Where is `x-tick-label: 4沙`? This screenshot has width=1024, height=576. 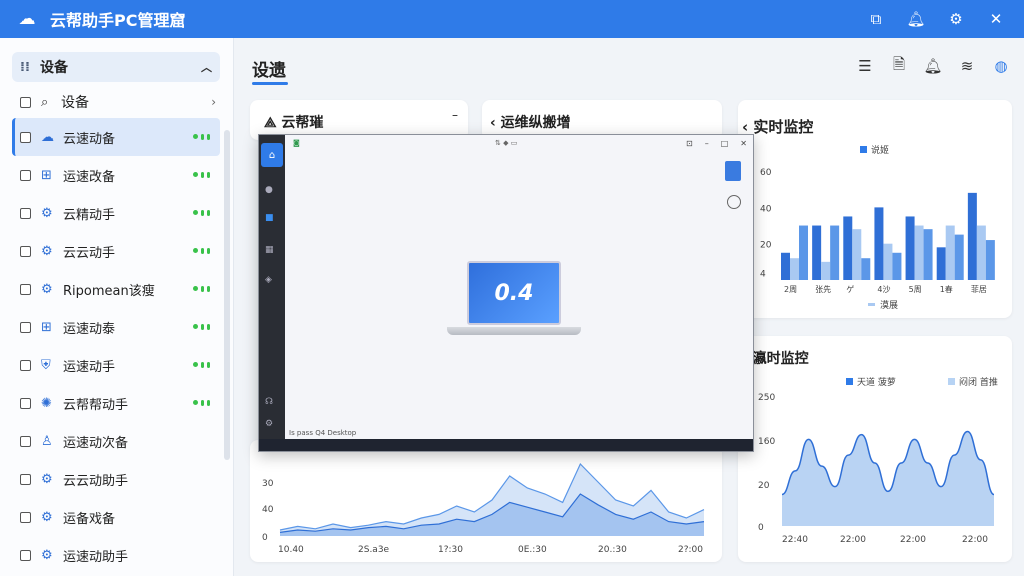 x-tick-label: 4沙 is located at coordinates (883, 289).